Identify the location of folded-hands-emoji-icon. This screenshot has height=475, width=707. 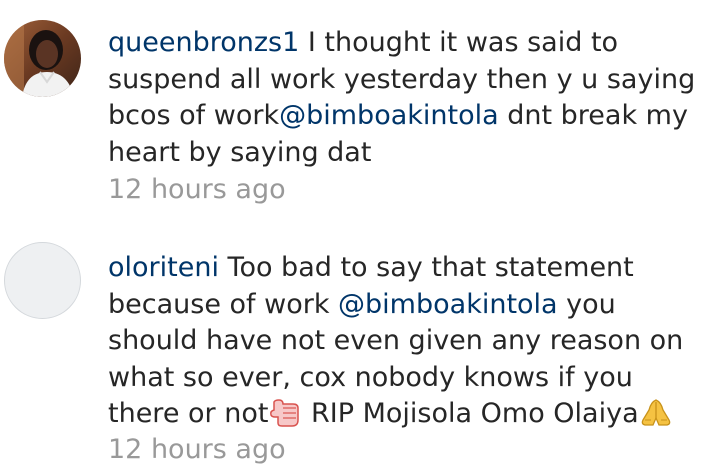
(655, 412).